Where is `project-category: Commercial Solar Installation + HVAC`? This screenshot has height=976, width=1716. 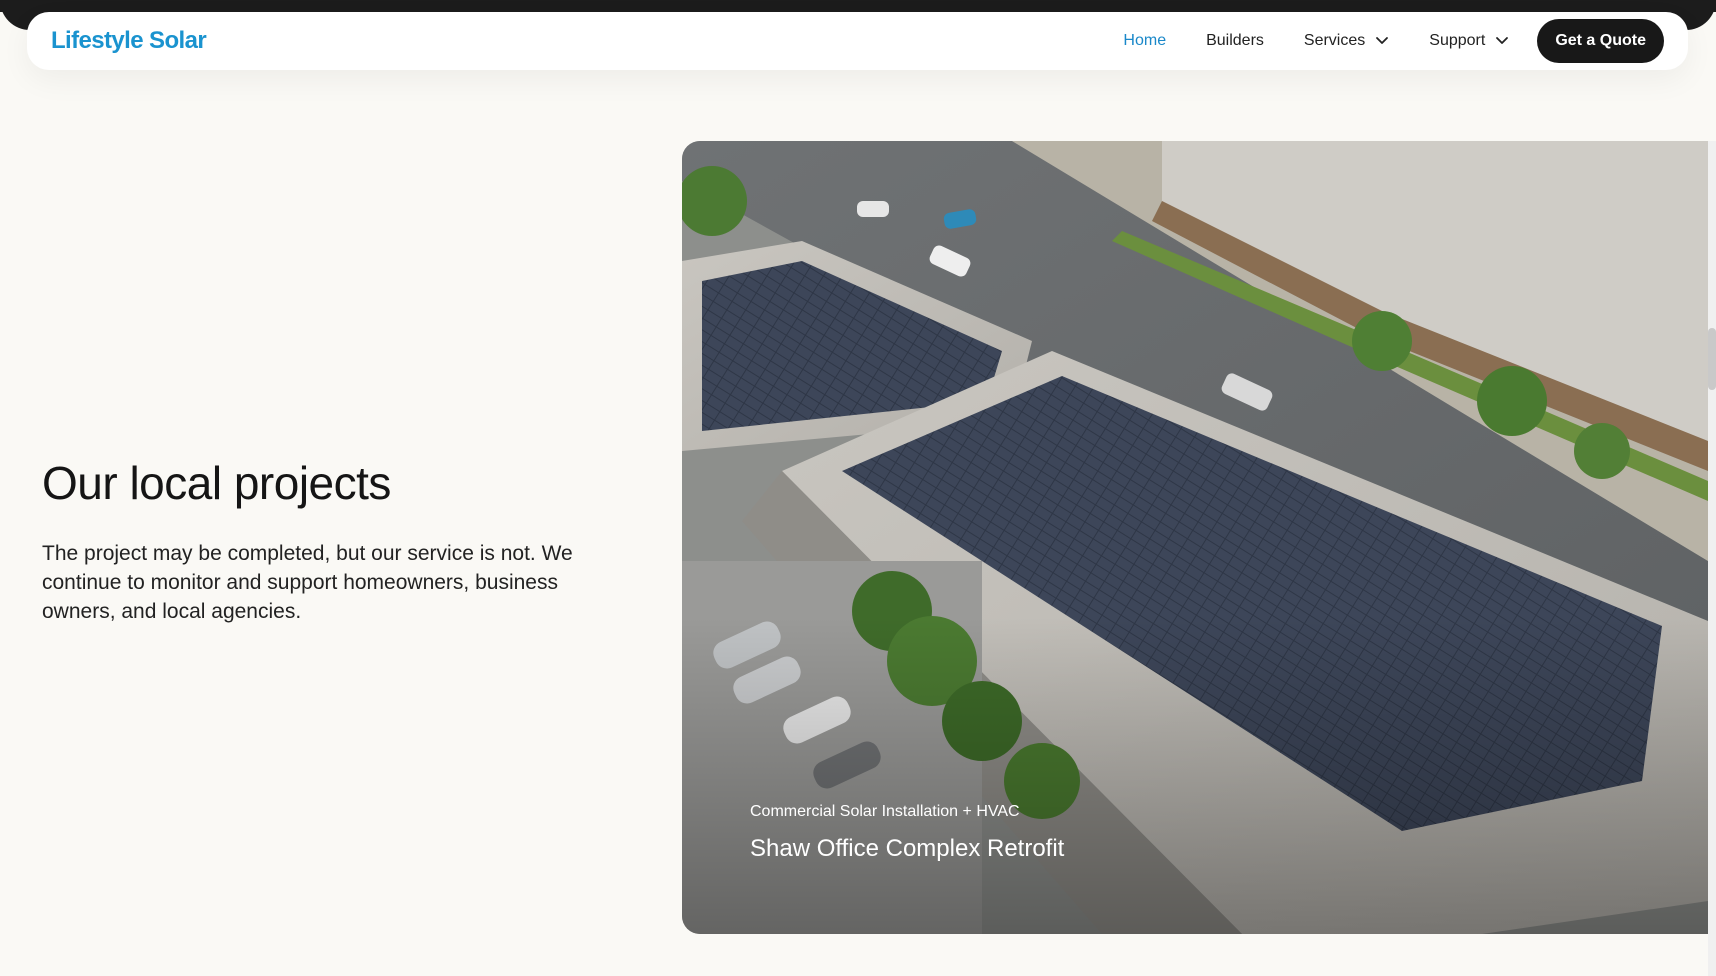 project-category: Commercial Solar Installation + HVAC is located at coordinates (885, 811).